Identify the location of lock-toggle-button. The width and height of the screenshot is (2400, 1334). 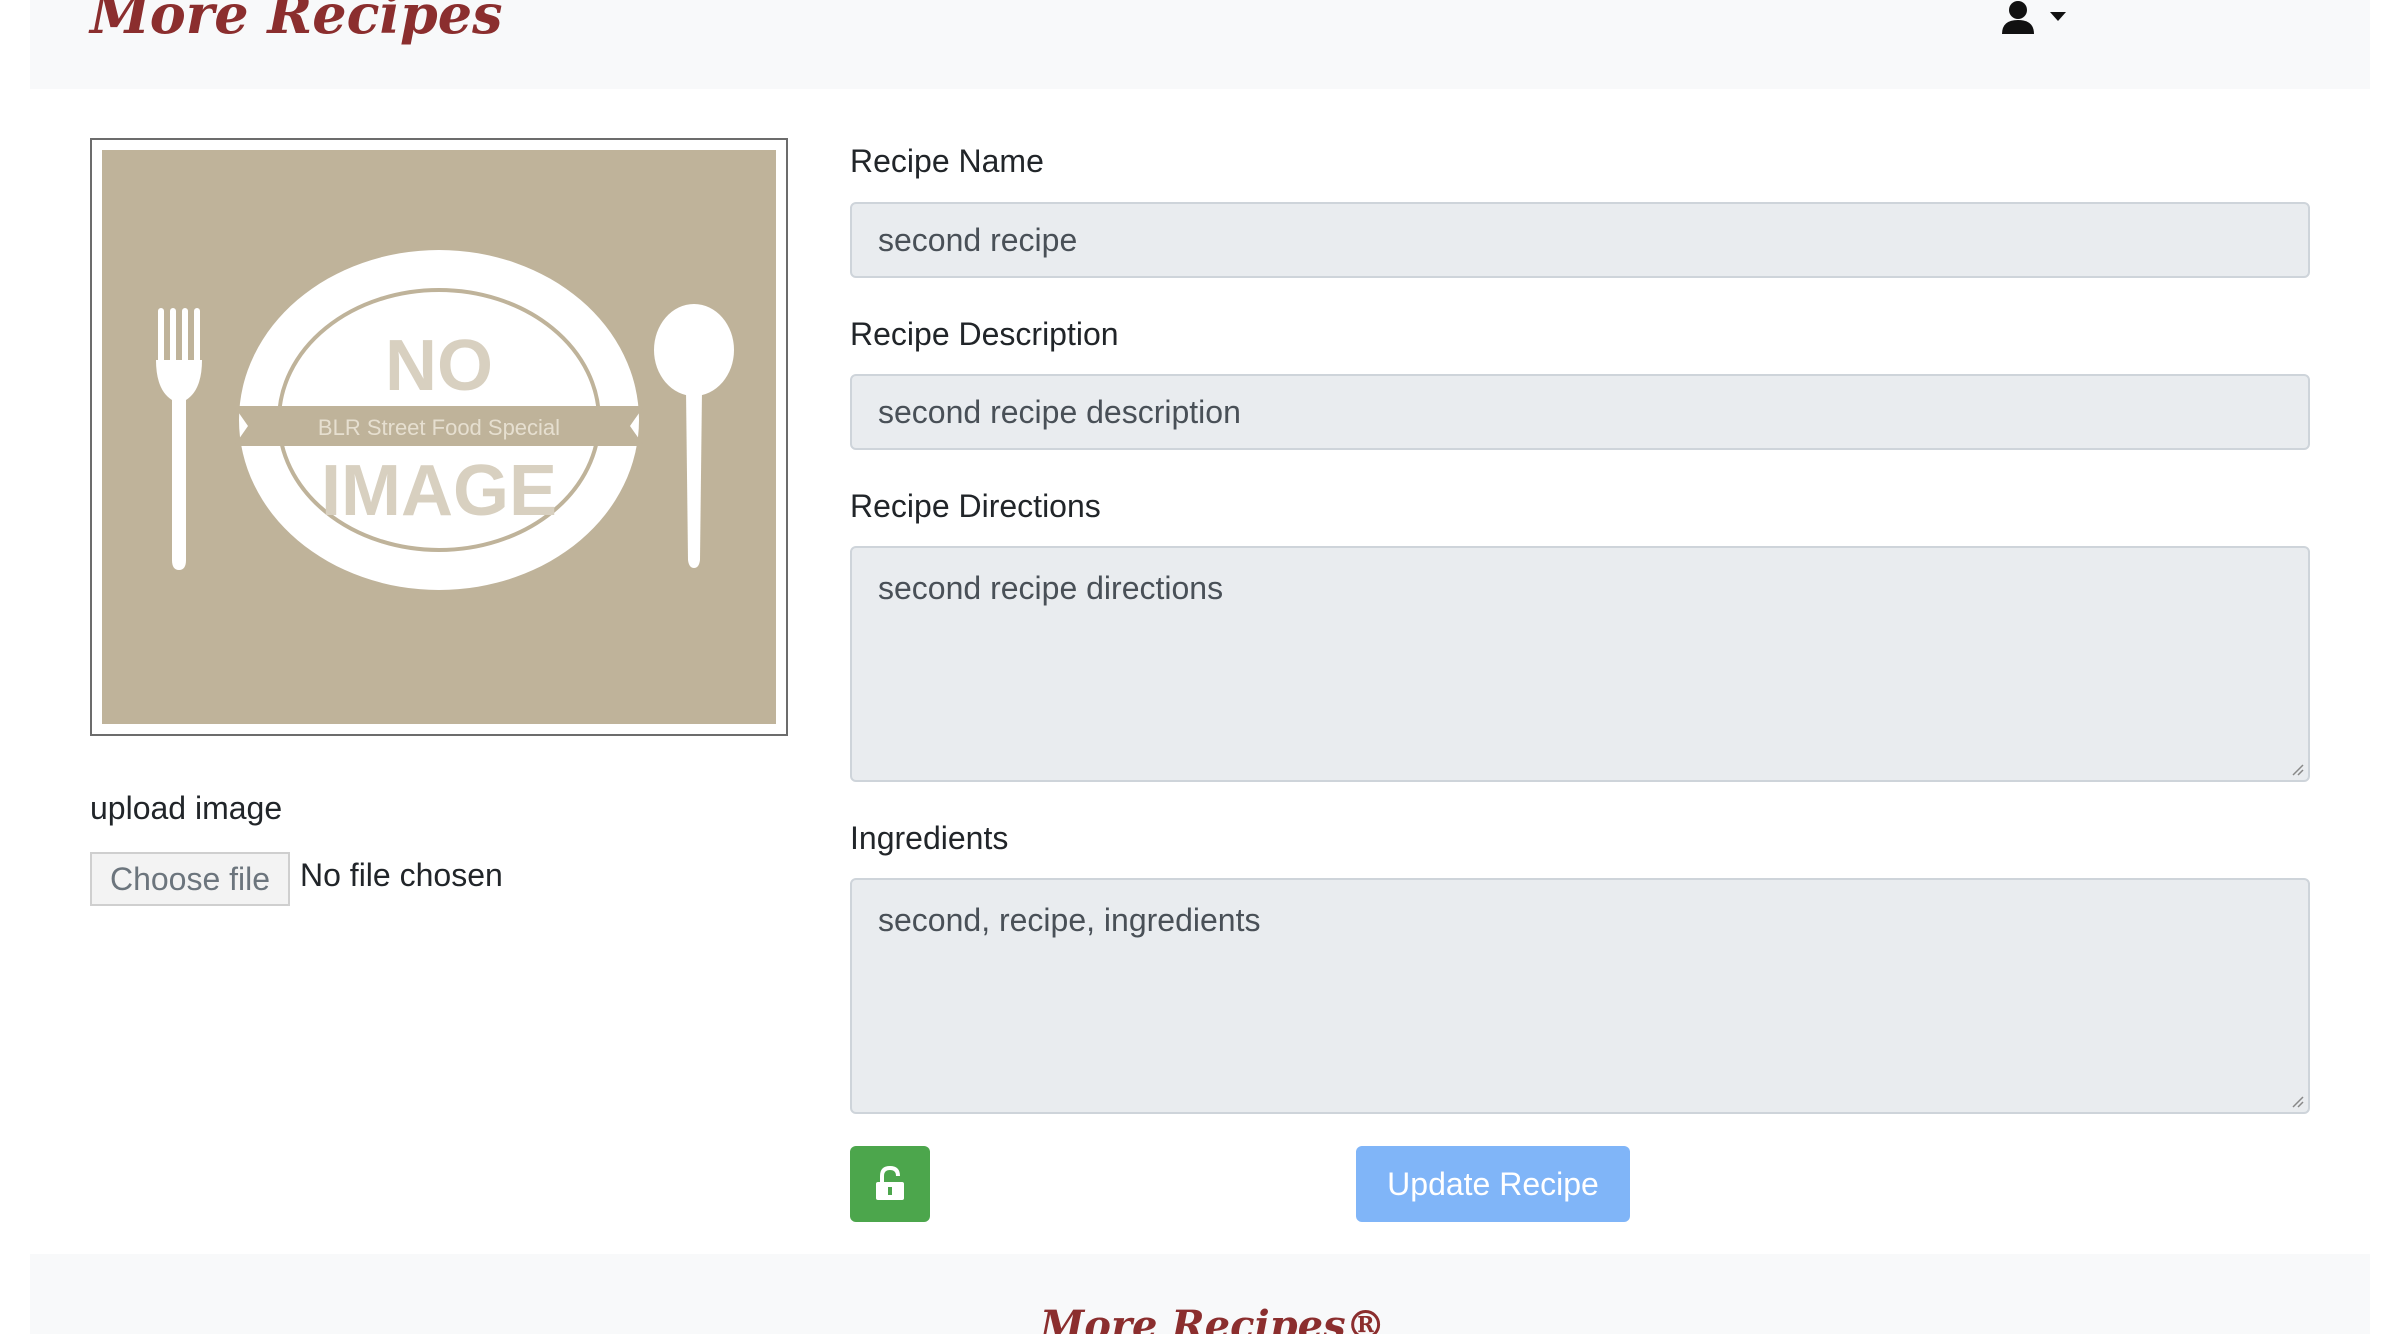
(890, 1184).